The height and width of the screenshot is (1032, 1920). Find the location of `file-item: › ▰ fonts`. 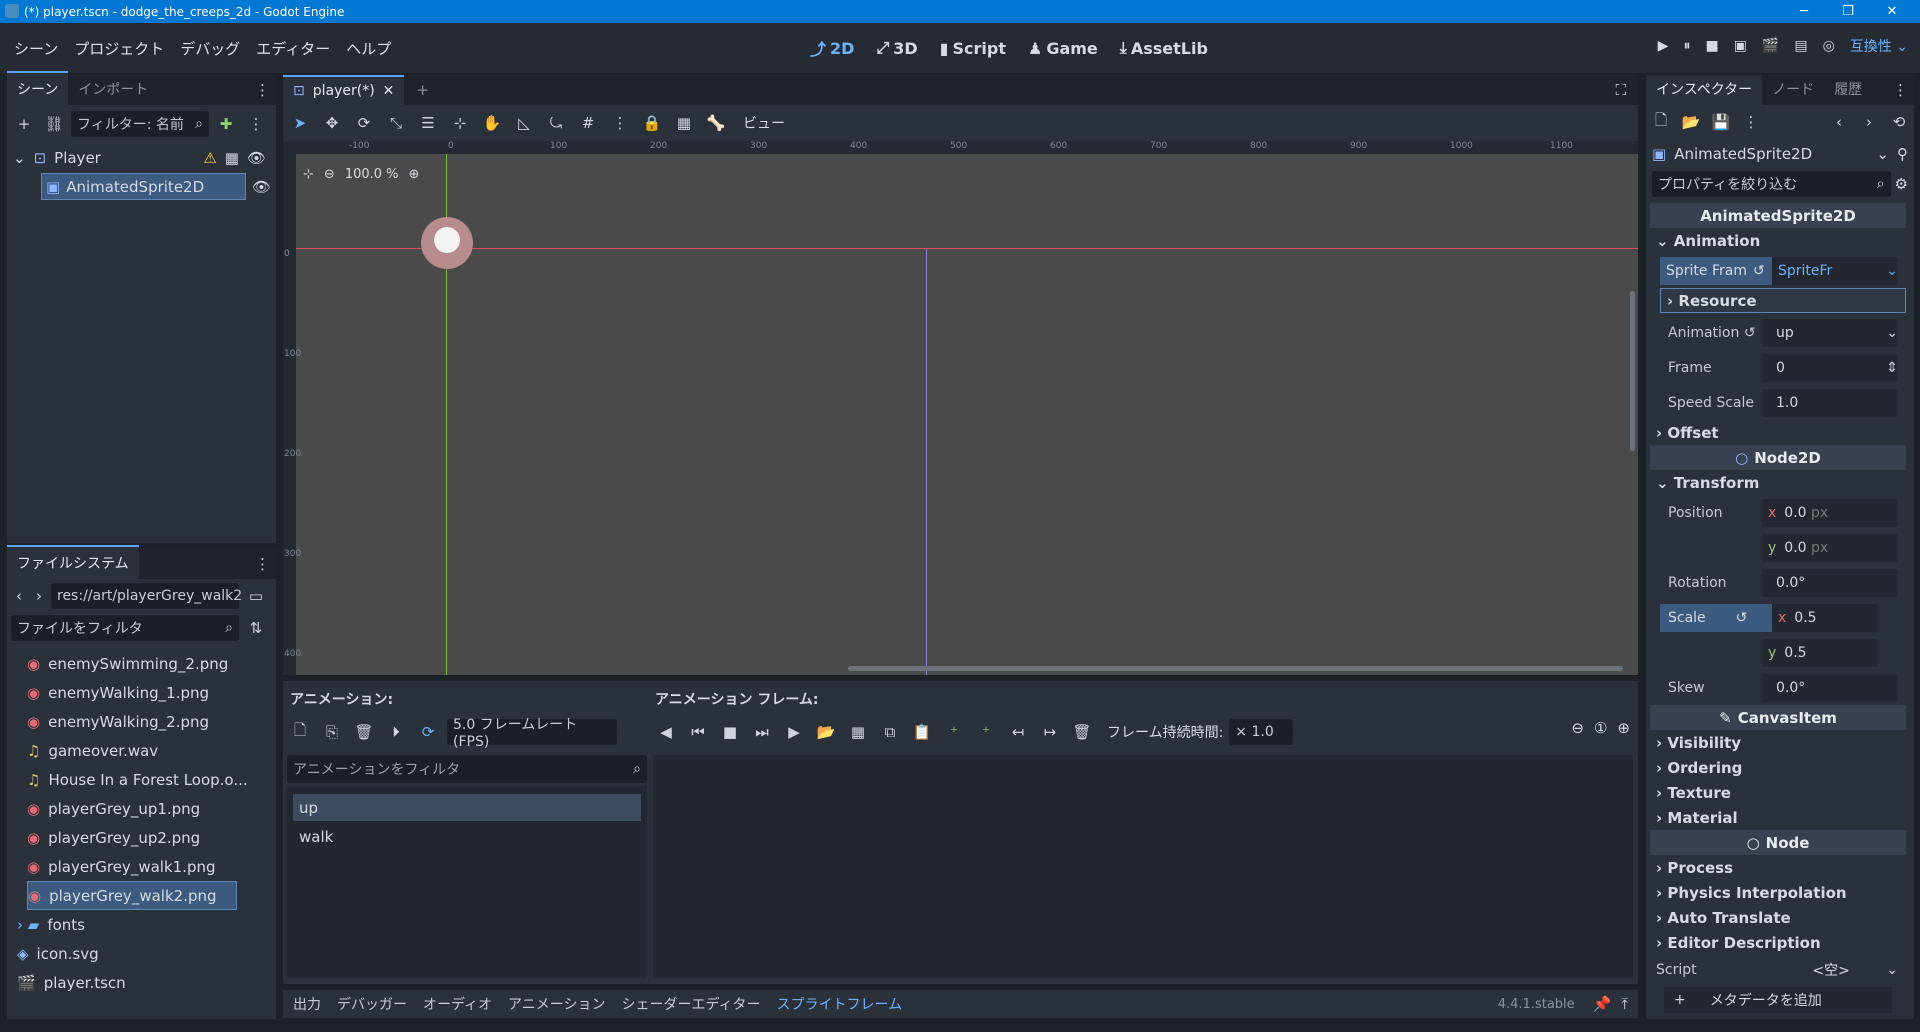

file-item: › ▰ fonts is located at coordinates (146, 924).